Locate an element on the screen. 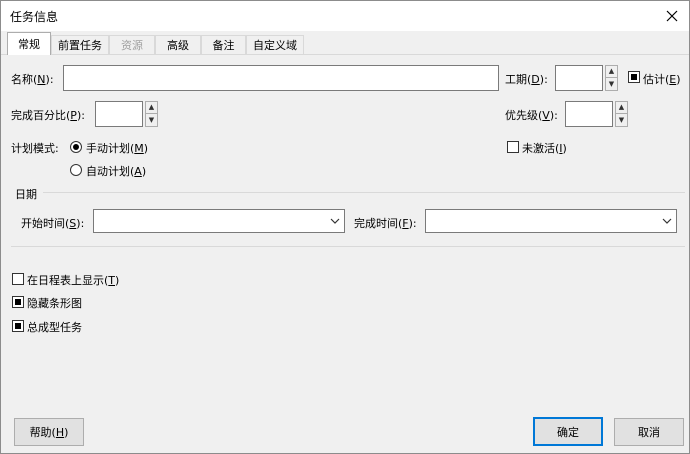  summary-task-label: 总成型任务 is located at coordinates (54, 327).